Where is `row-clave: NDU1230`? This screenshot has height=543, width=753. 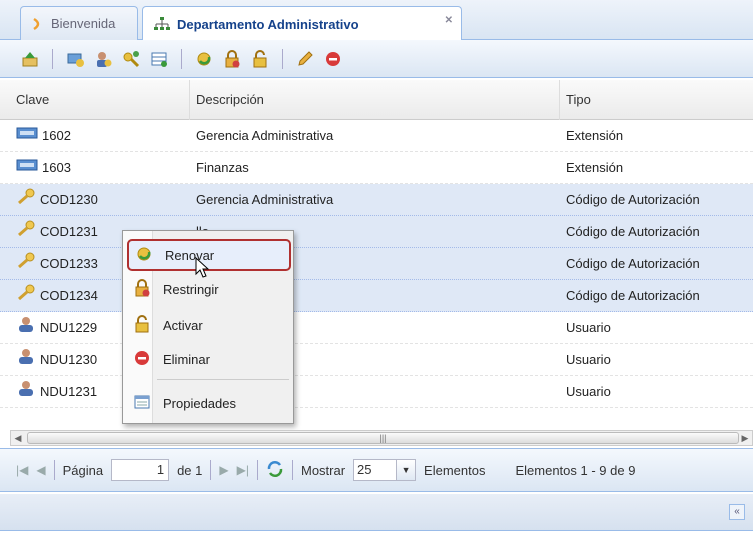
row-clave: NDU1230 is located at coordinates (69, 359).